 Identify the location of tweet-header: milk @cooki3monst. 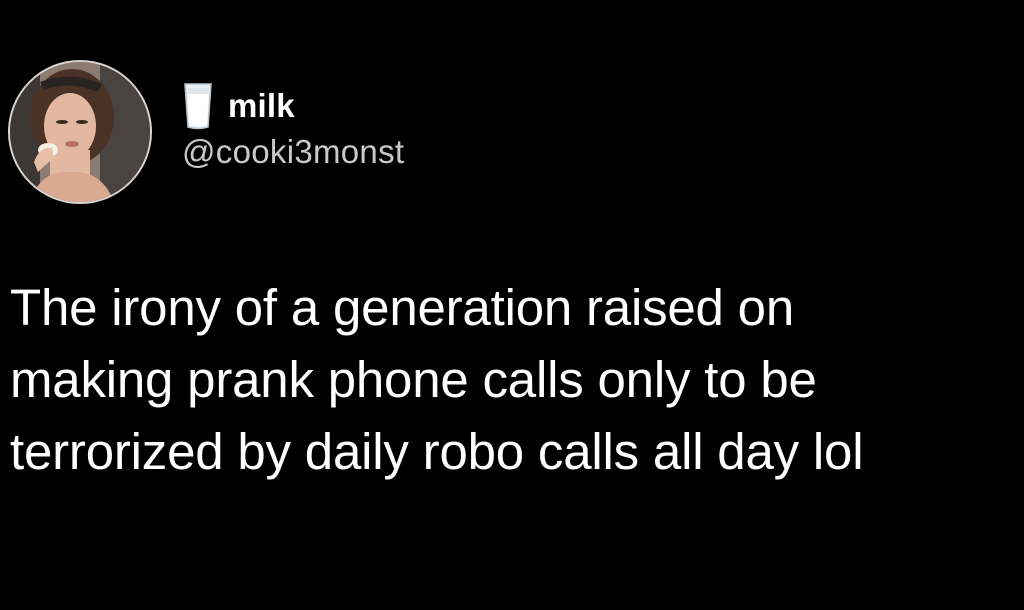
(206, 132).